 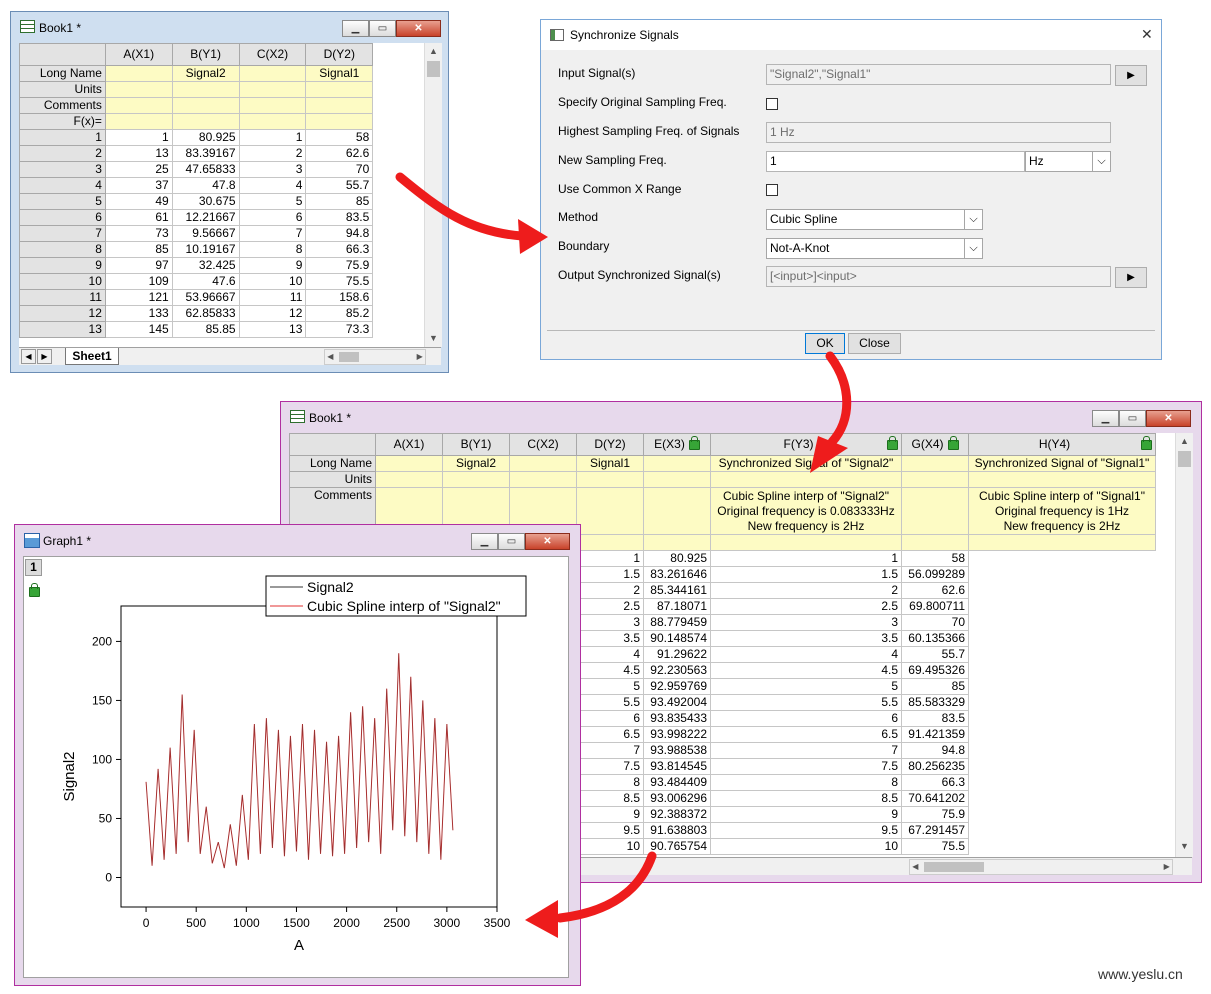 I want to click on data-cell: 8, so click(x=272, y=249).